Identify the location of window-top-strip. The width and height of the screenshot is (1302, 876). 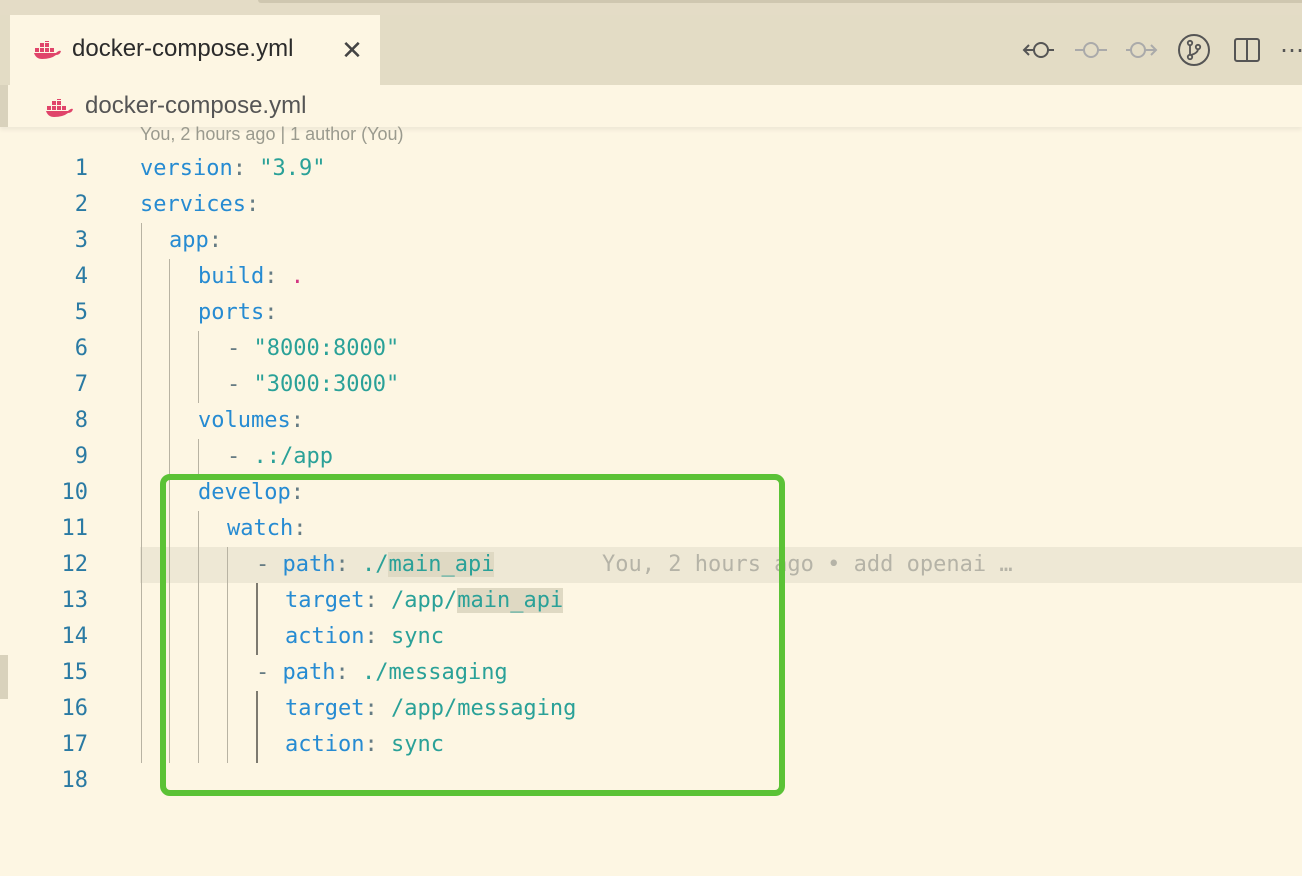
(651, 7).